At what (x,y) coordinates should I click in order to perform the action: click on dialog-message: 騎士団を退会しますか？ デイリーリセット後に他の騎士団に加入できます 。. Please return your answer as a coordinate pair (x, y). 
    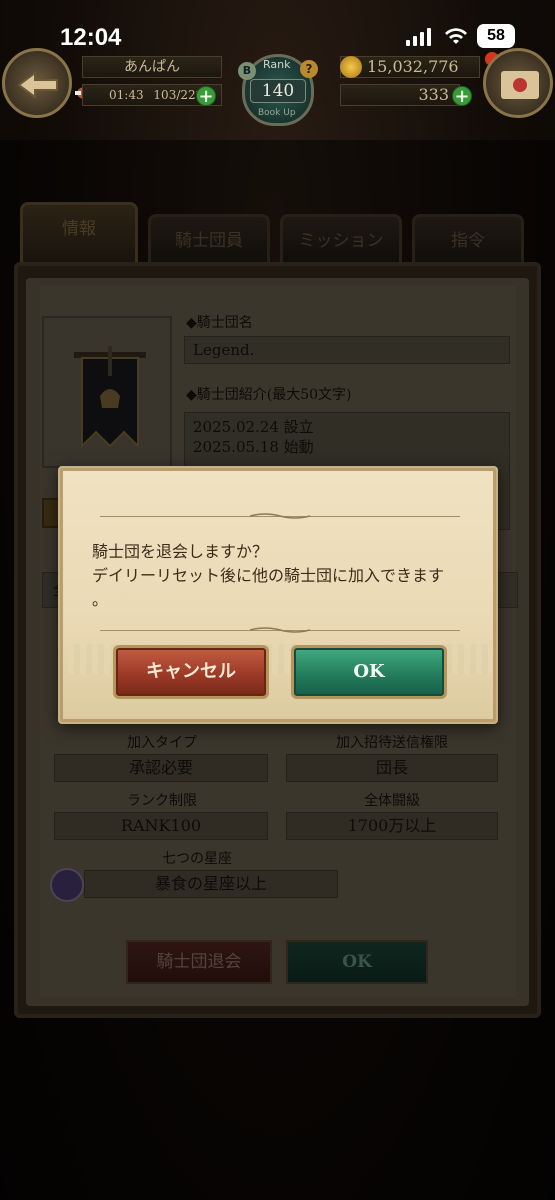
    Looking at the image, I should click on (287, 576).